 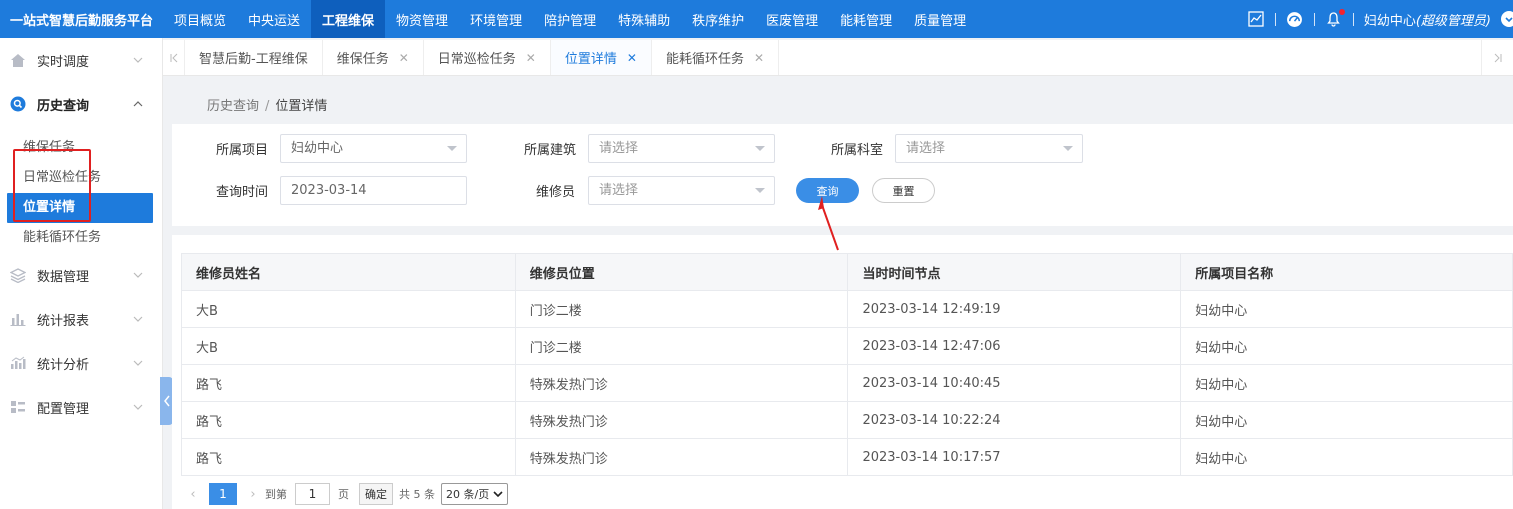 What do you see at coordinates (1497, 57) in the screenshot?
I see `tab-scroll-right-icon` at bounding box center [1497, 57].